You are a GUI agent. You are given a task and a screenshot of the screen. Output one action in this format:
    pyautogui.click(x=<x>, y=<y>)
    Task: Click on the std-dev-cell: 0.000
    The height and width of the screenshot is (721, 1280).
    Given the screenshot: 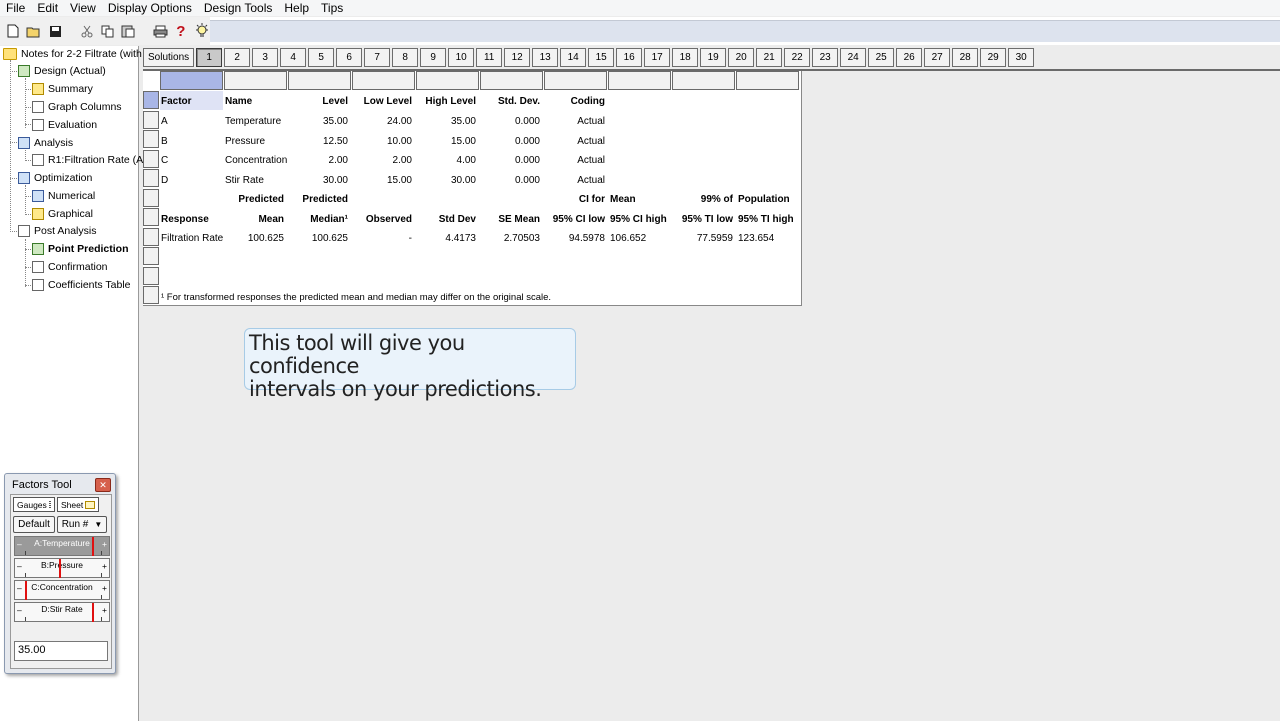 What is the action you would take?
    pyautogui.click(x=510, y=161)
    